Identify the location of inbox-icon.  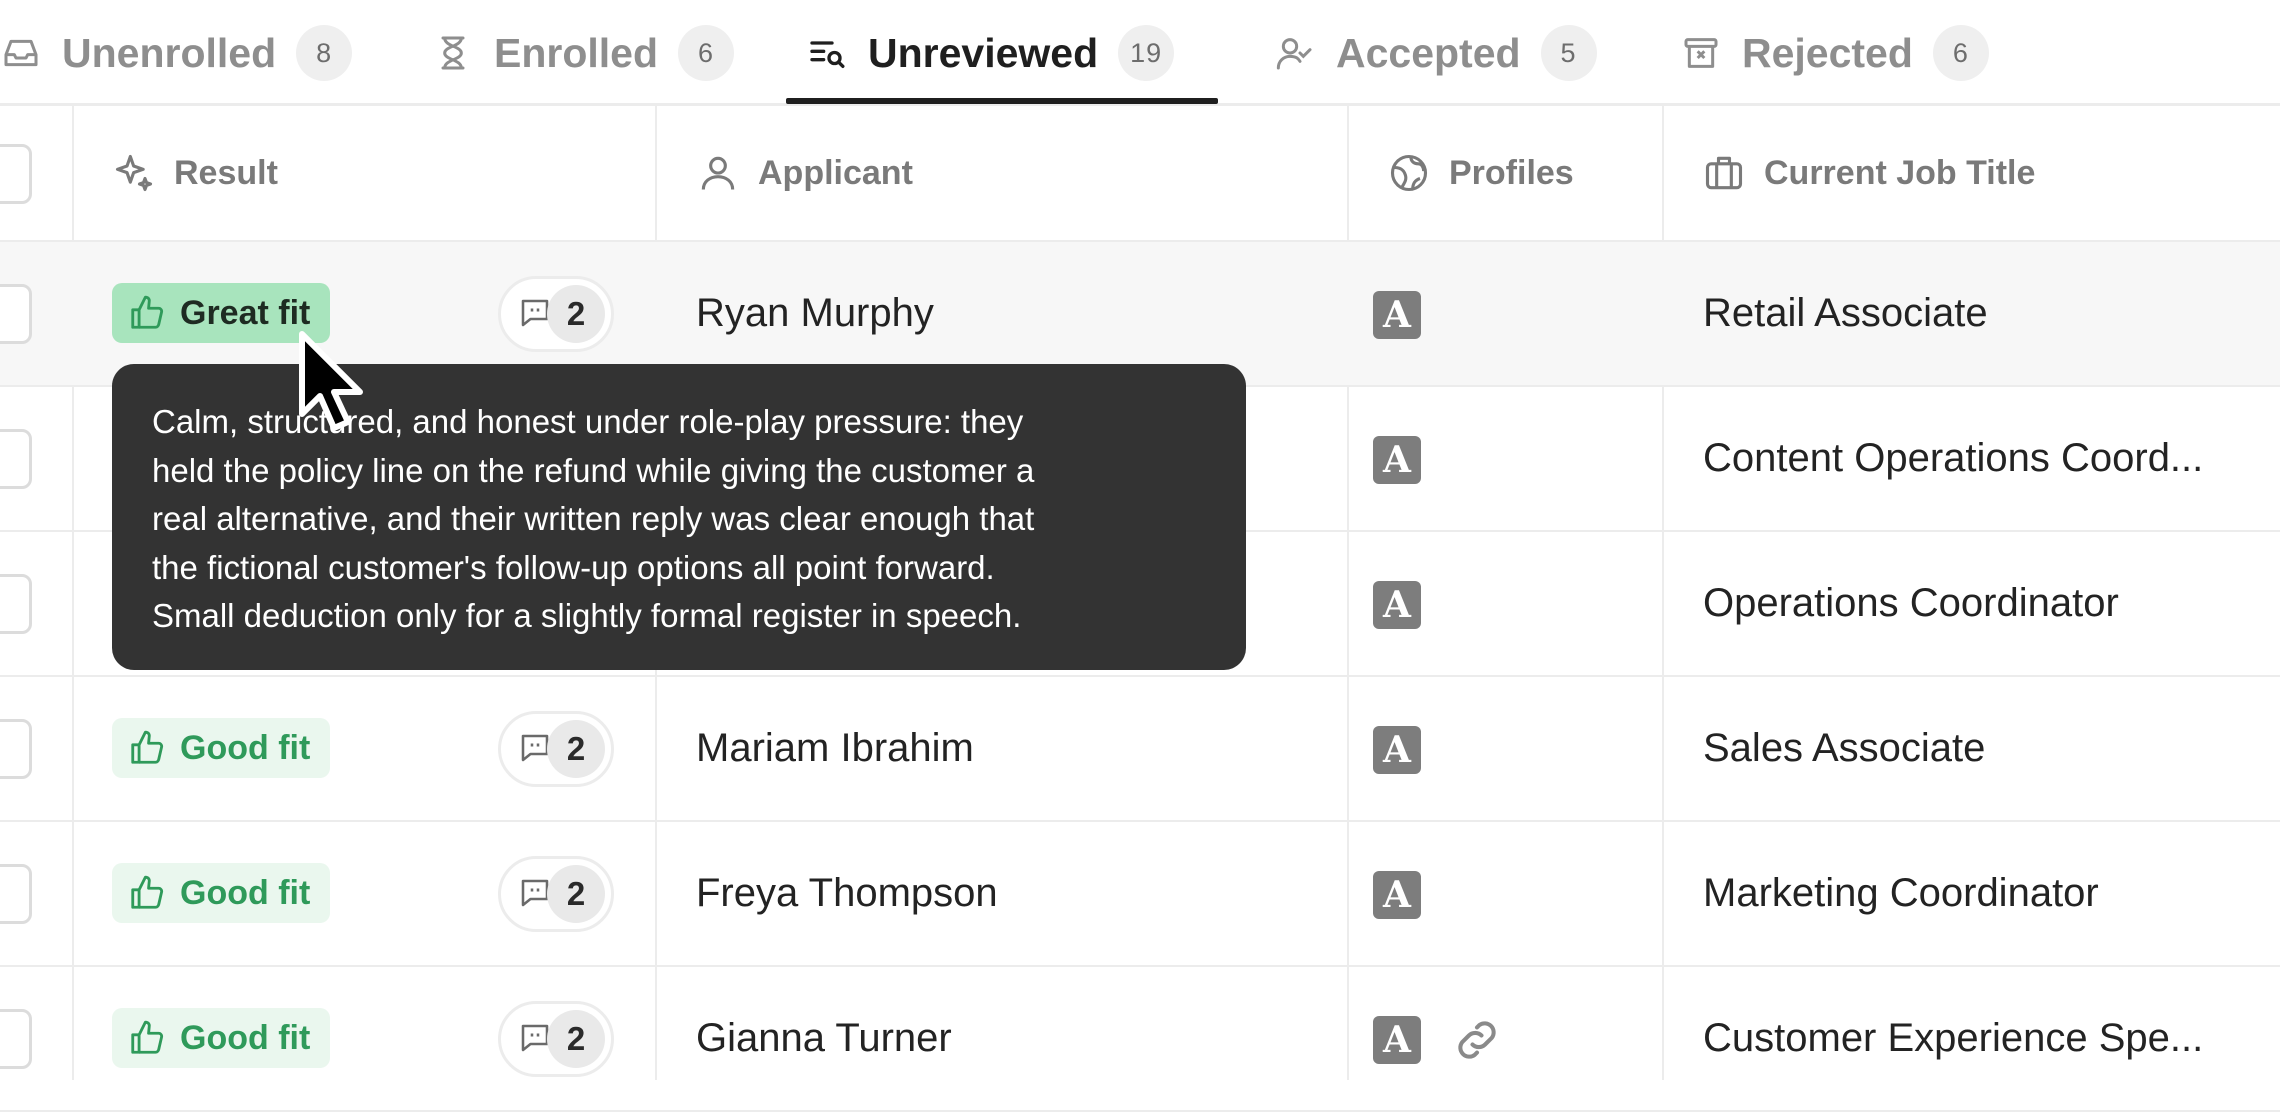
(21, 53).